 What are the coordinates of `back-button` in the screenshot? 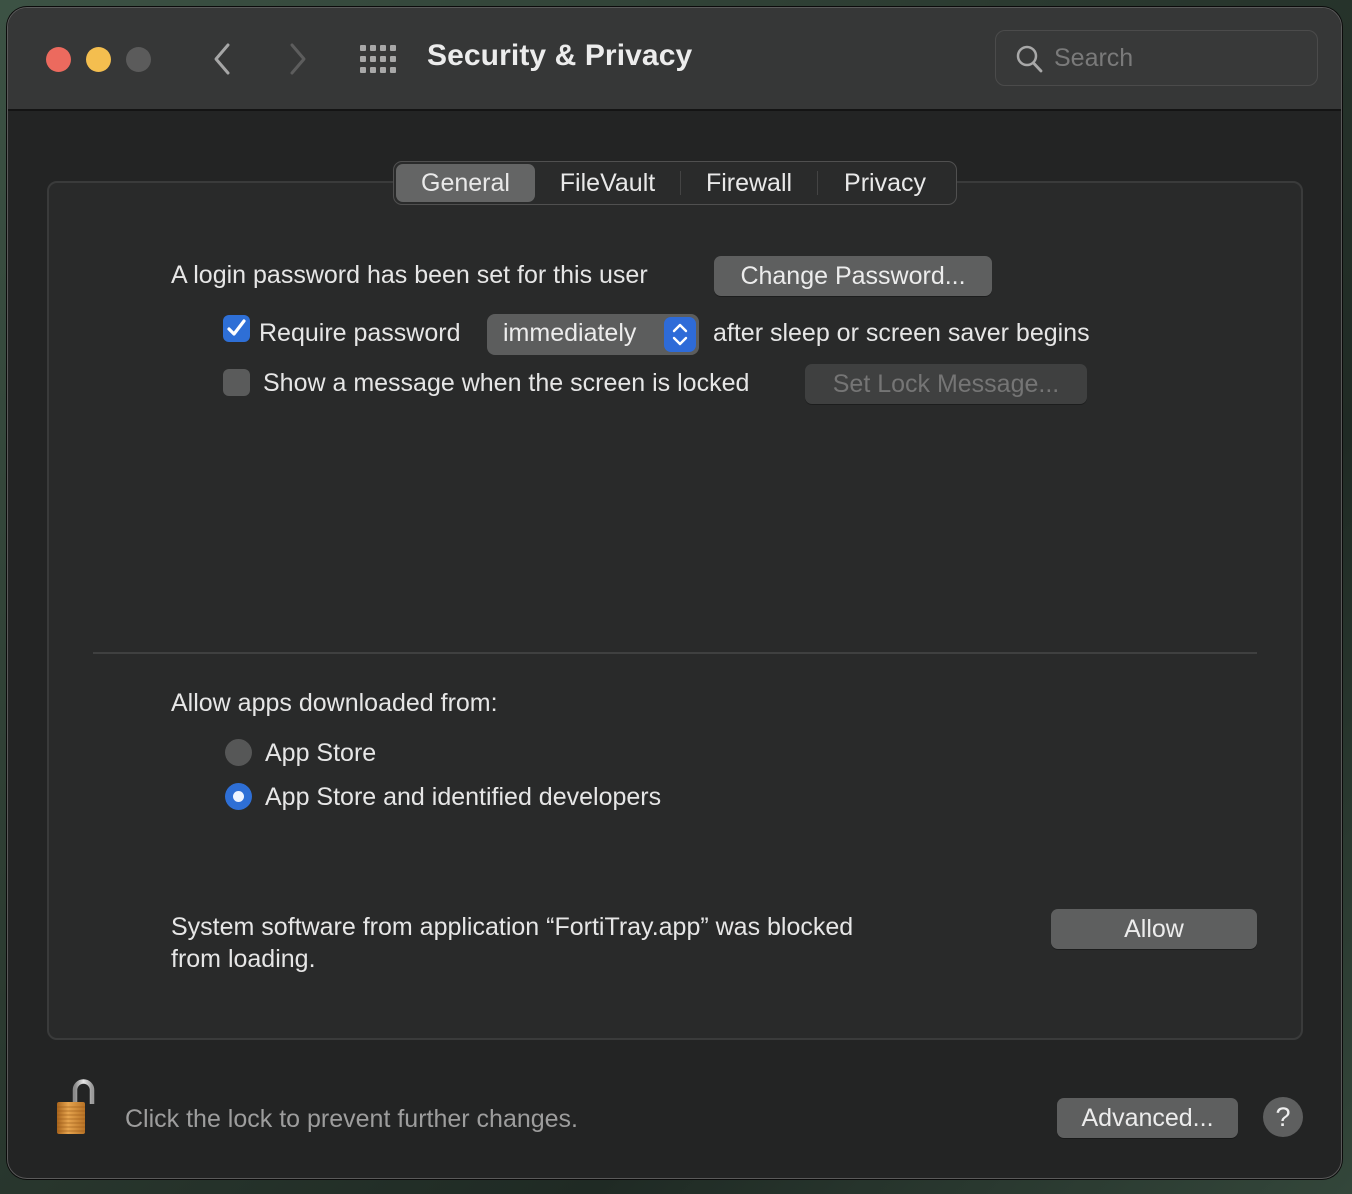 It's located at (223, 59).